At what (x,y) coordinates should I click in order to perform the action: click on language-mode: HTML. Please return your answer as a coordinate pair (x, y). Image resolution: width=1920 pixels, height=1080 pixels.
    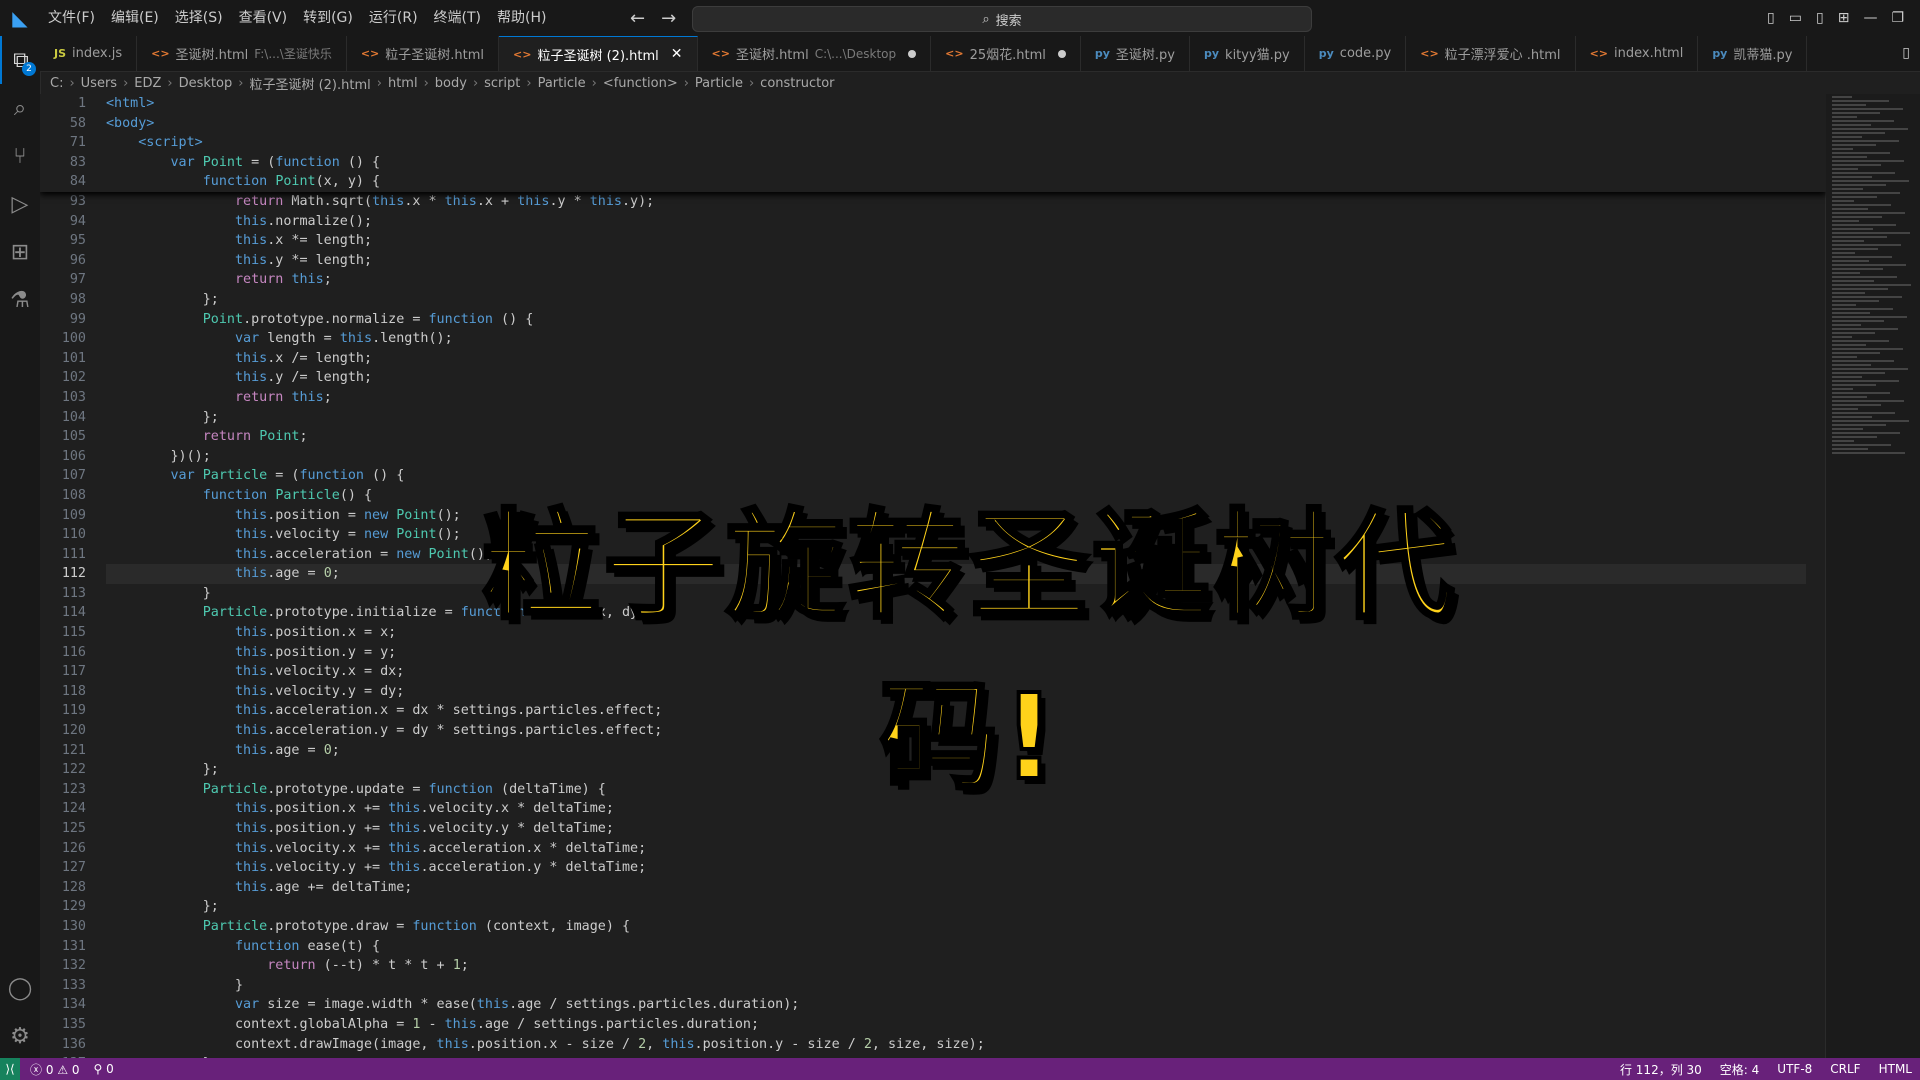
    Looking at the image, I should click on (1895, 1069).